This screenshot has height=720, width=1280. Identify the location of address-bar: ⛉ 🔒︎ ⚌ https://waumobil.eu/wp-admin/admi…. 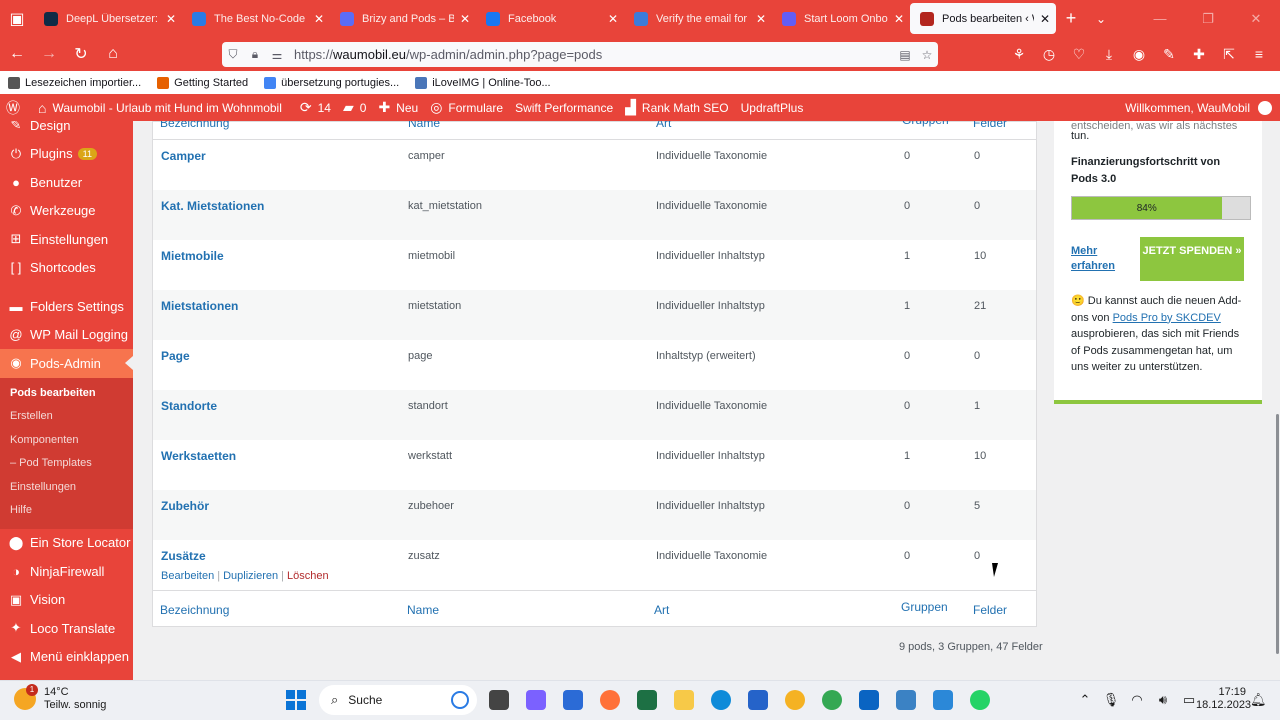
(580, 54).